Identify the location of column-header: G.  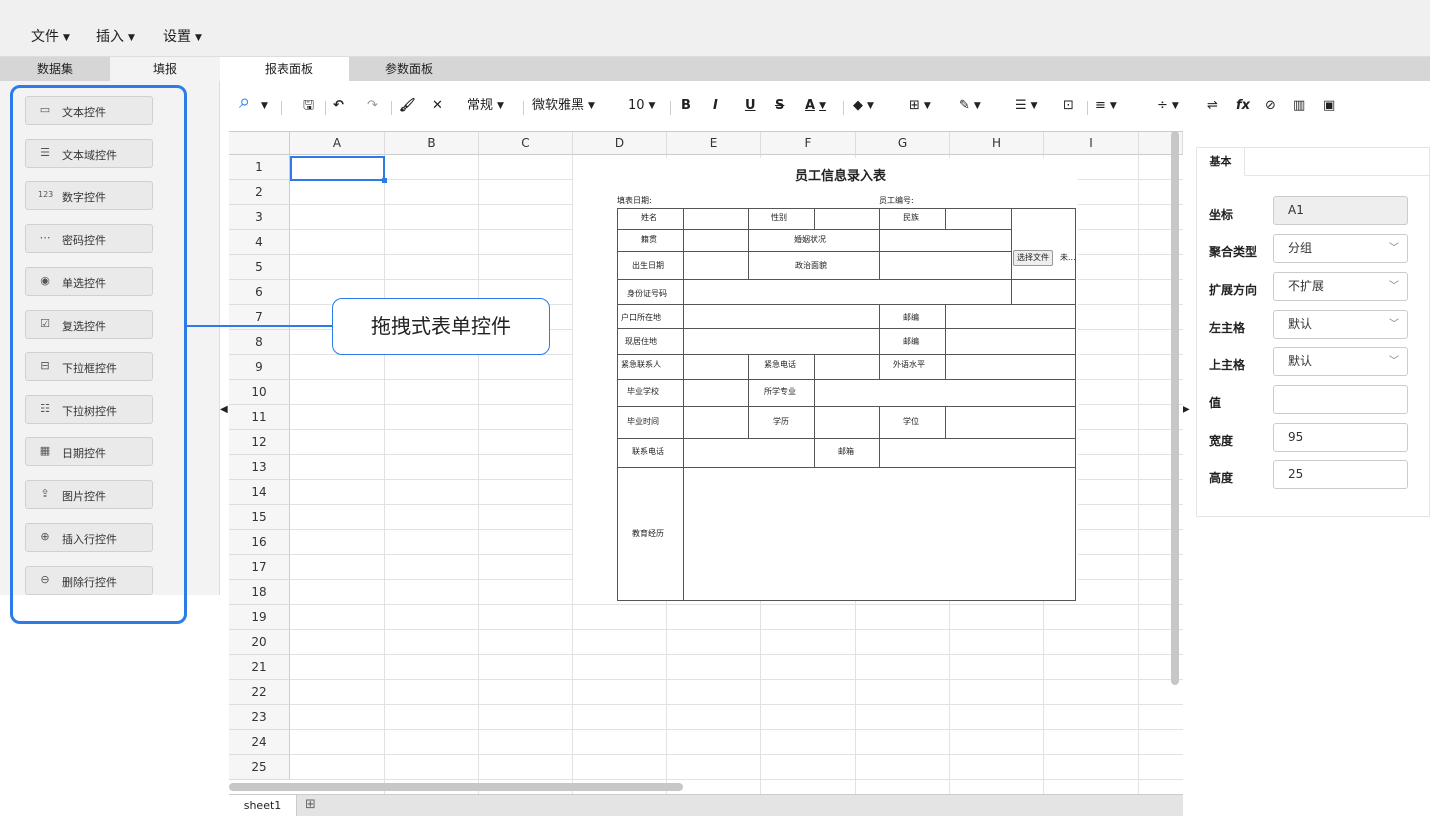
(903, 143).